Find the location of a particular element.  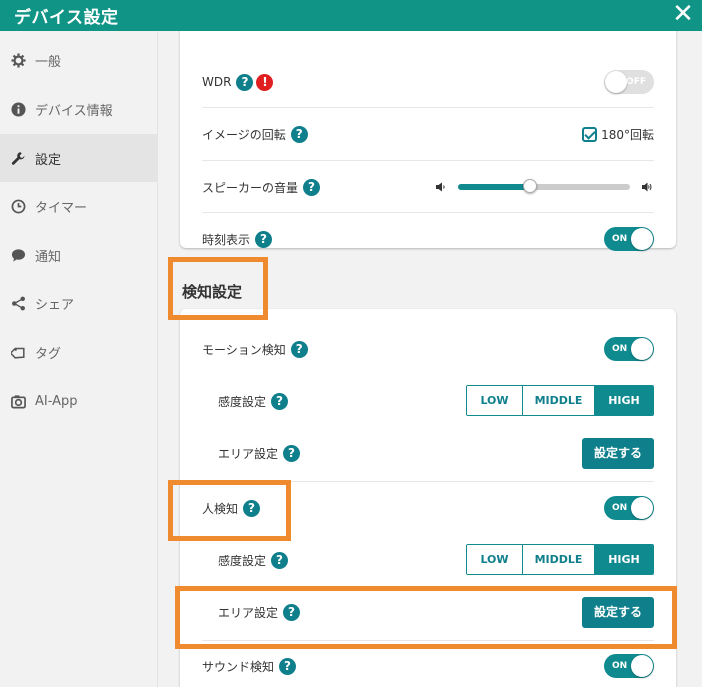

volume-fill is located at coordinates (494, 187).